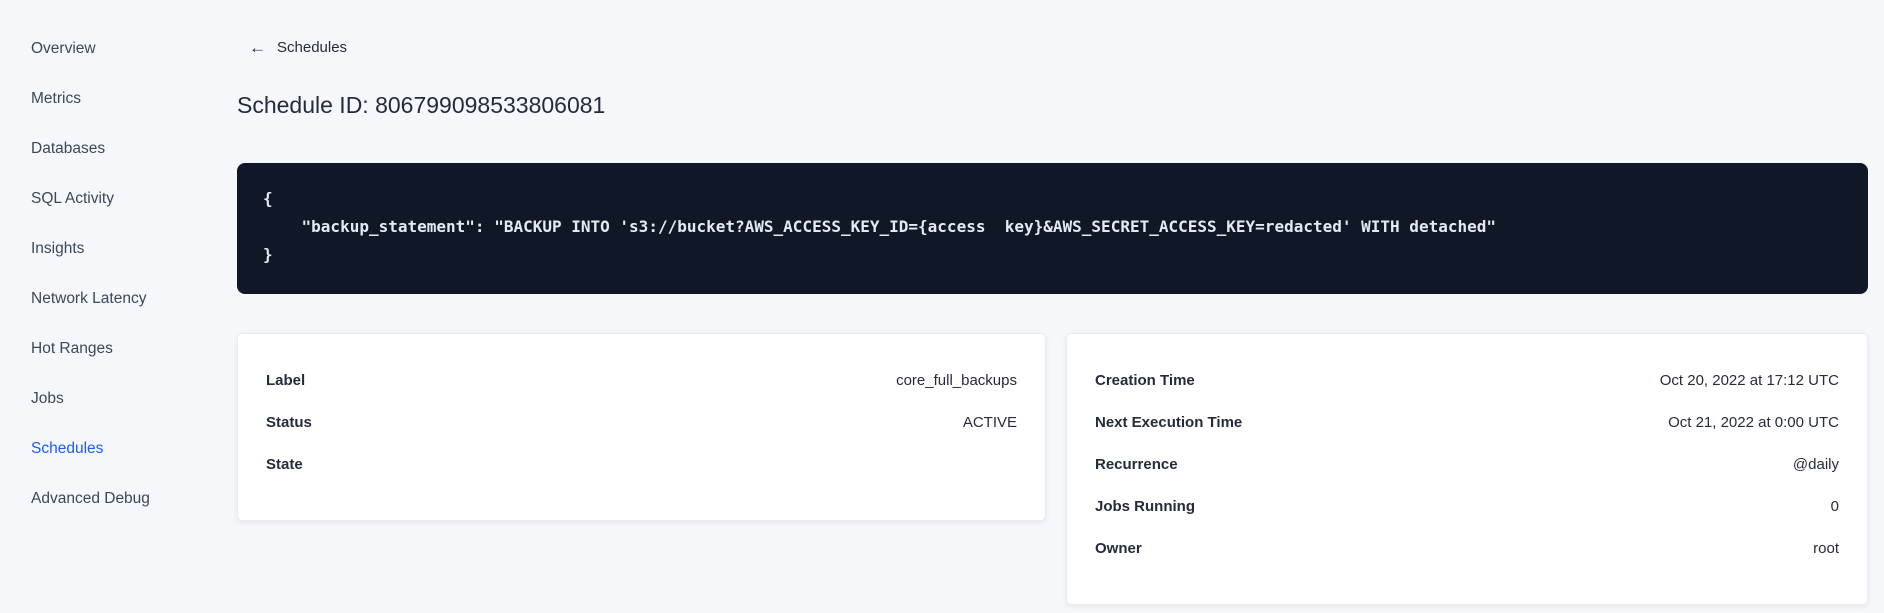 The height and width of the screenshot is (613, 1884). I want to click on sidebar-item-overview: Overview, so click(118, 49).